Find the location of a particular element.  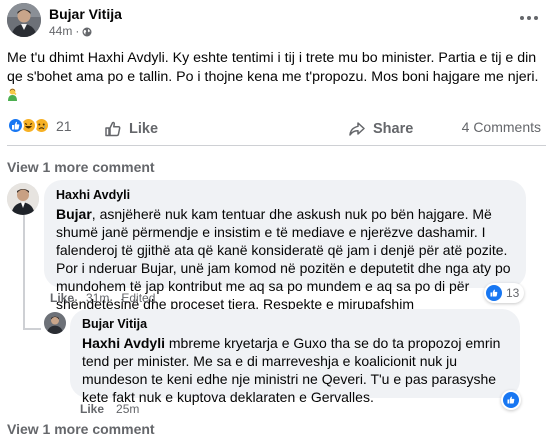

like-reaction-icon is located at coordinates (494, 293).